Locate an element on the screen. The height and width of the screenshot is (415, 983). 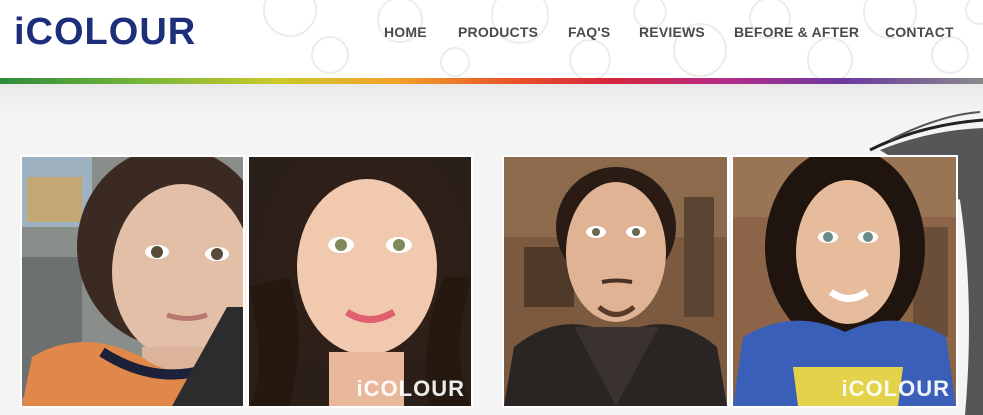
woman-before-image is located at coordinates (132, 281).